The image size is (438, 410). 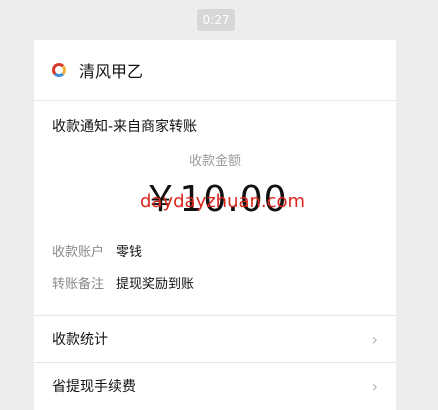 What do you see at coordinates (59, 70) in the screenshot?
I see `app-logo-icon` at bounding box center [59, 70].